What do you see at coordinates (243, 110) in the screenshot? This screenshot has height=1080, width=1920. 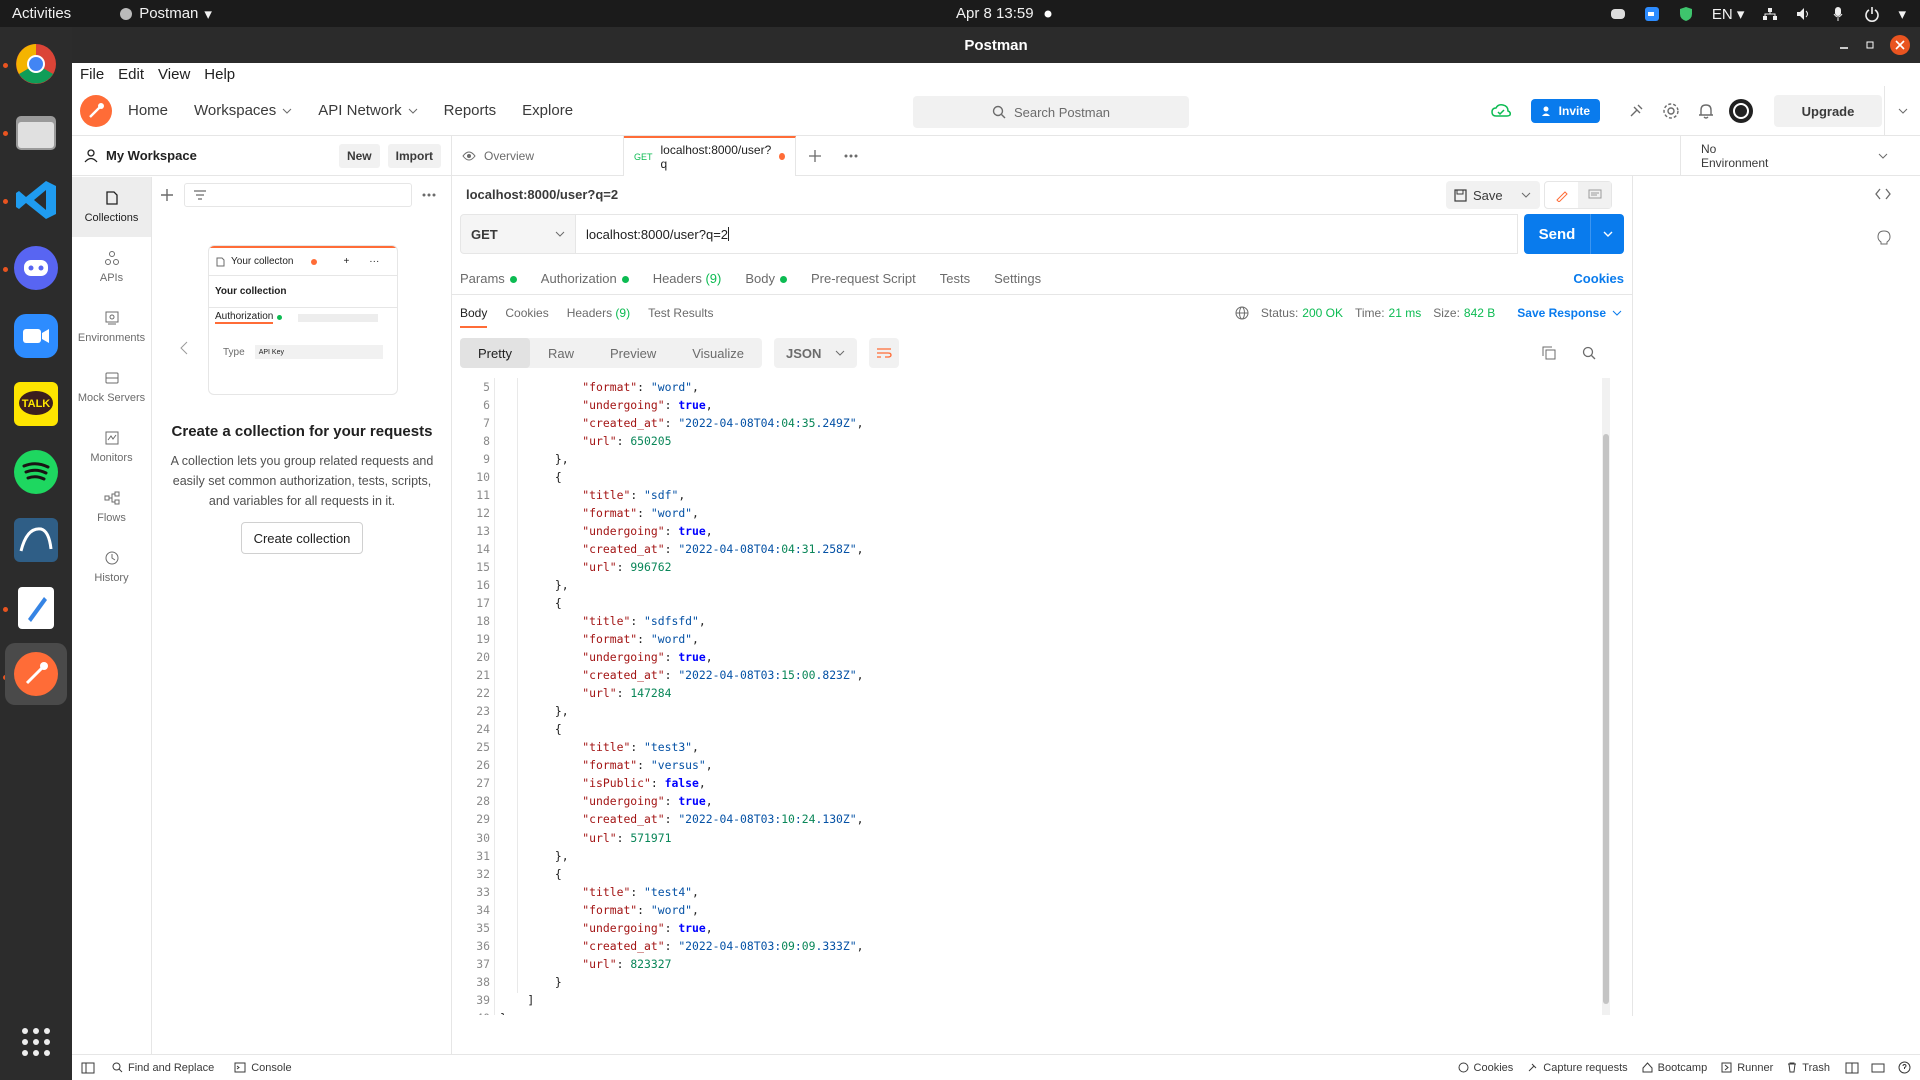 I see `nav-workspaces: Workspaces` at bounding box center [243, 110].